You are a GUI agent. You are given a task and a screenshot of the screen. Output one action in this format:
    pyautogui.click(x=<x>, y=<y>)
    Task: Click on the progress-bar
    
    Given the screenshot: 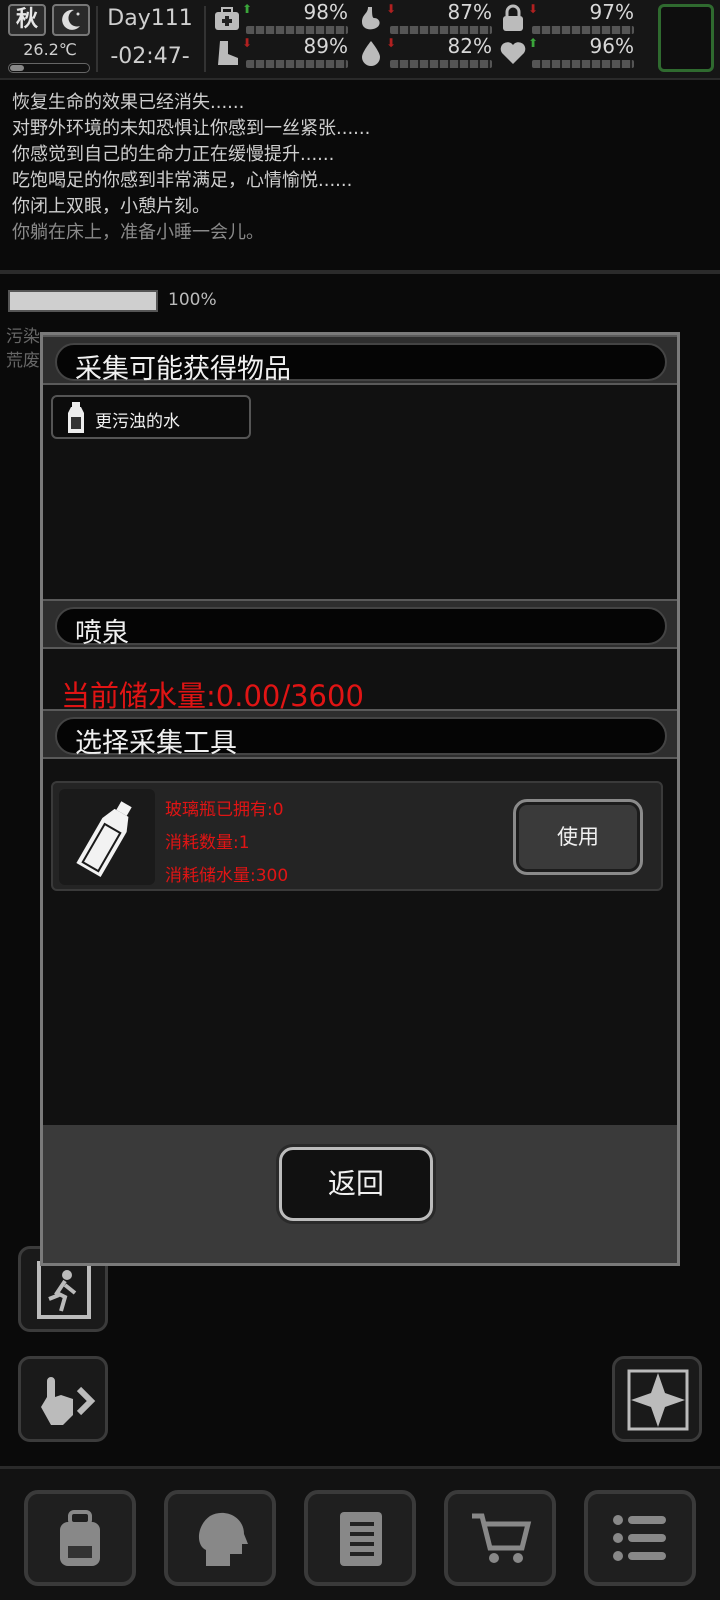 What is the action you would take?
    pyautogui.click(x=83, y=301)
    